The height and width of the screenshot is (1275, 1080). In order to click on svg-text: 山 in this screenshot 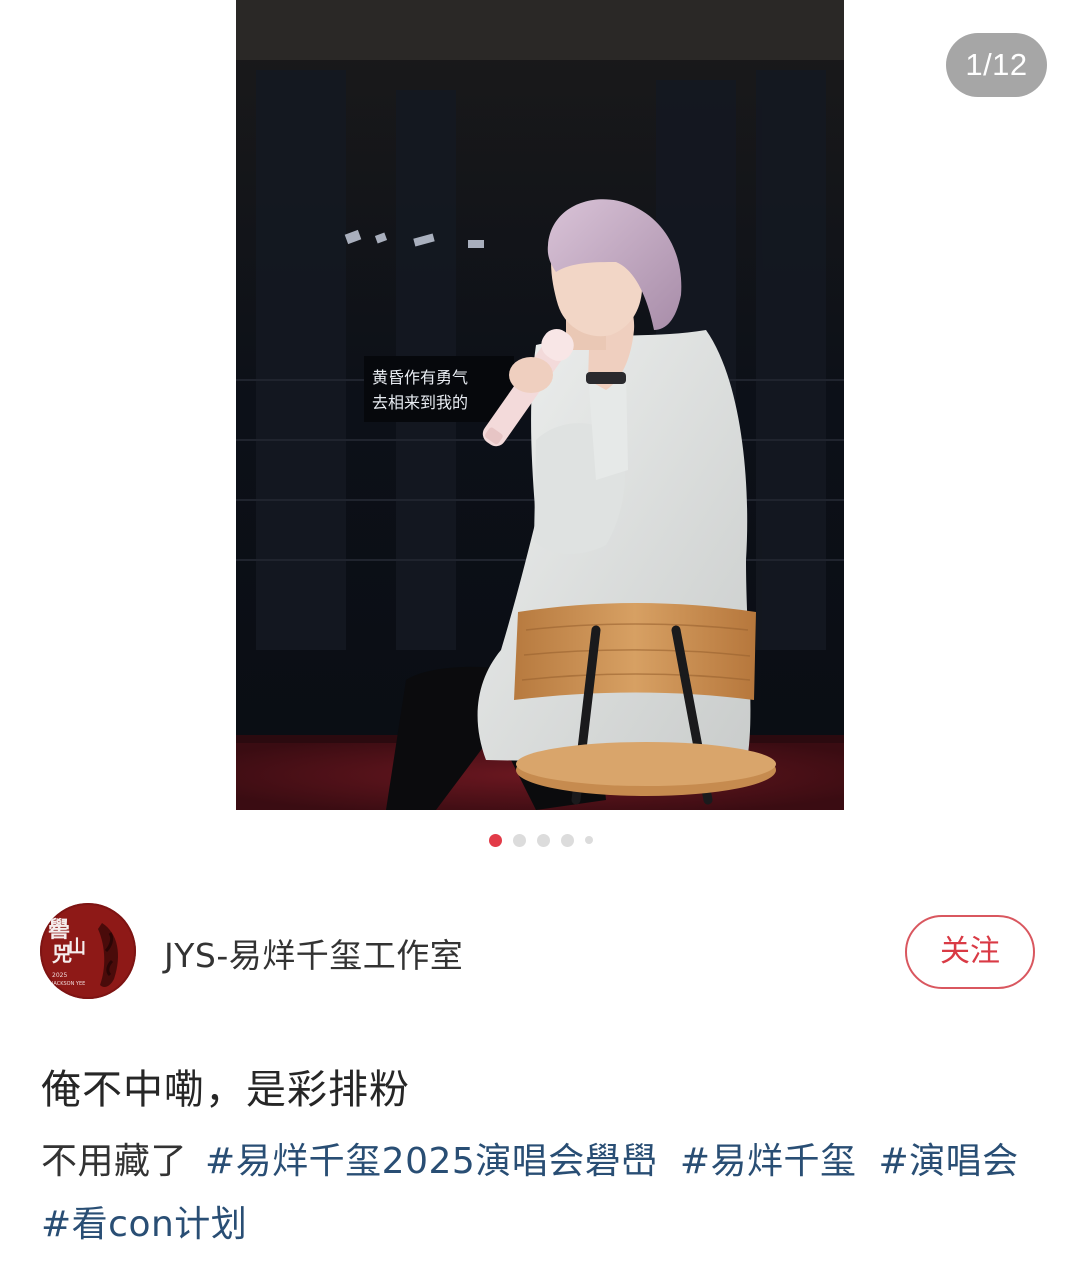, I will do `click(77, 947)`.